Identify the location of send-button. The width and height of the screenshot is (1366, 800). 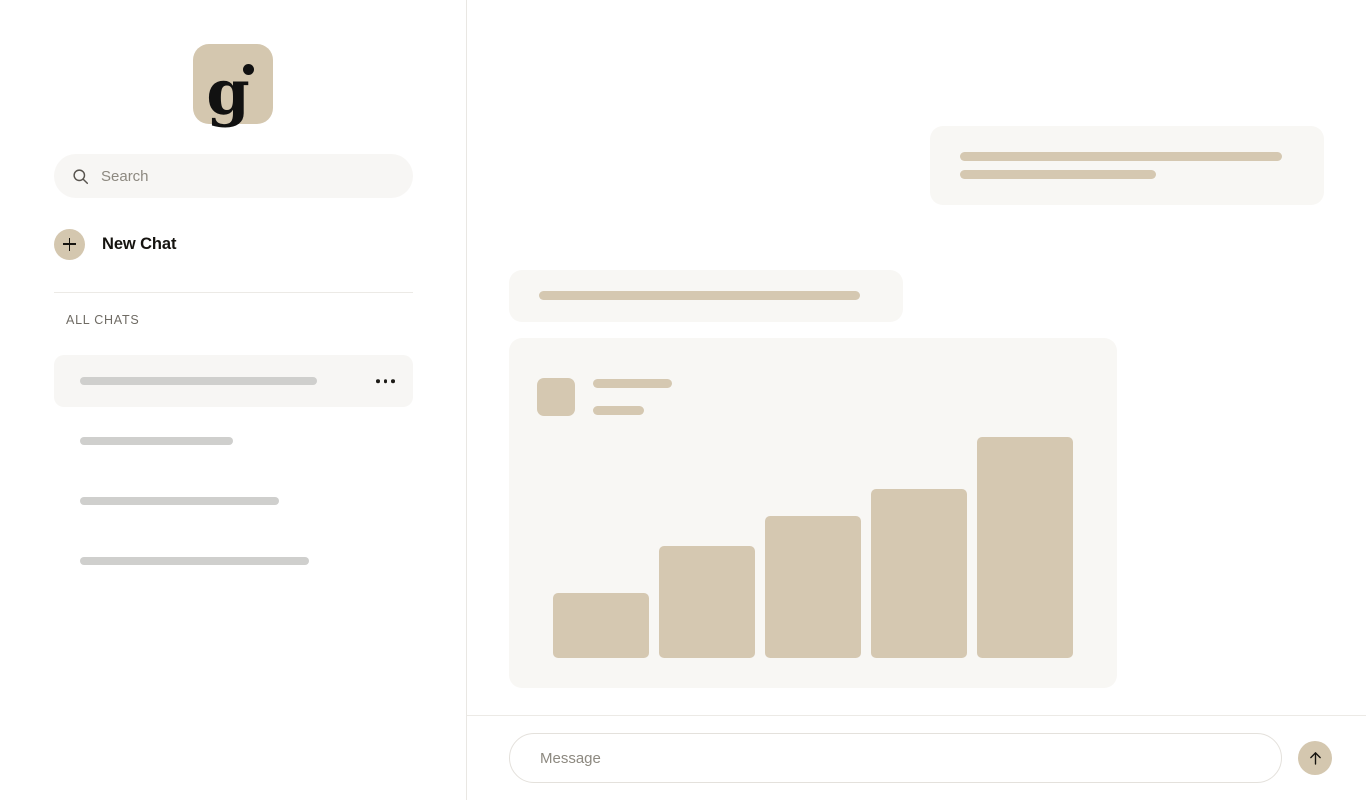
(1315, 758).